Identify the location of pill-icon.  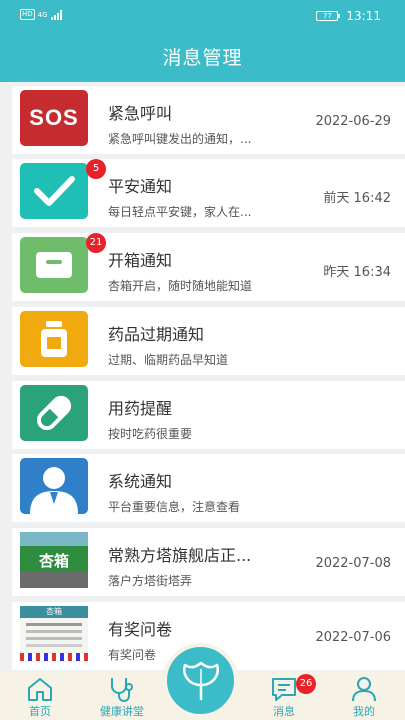
(54, 413).